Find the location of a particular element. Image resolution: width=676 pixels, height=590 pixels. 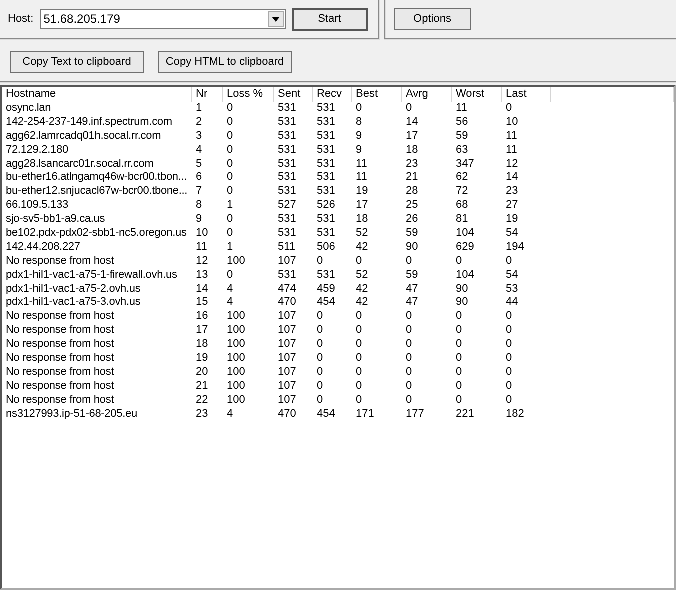

host-combo-box: 51.68.205.179 is located at coordinates (163, 19).